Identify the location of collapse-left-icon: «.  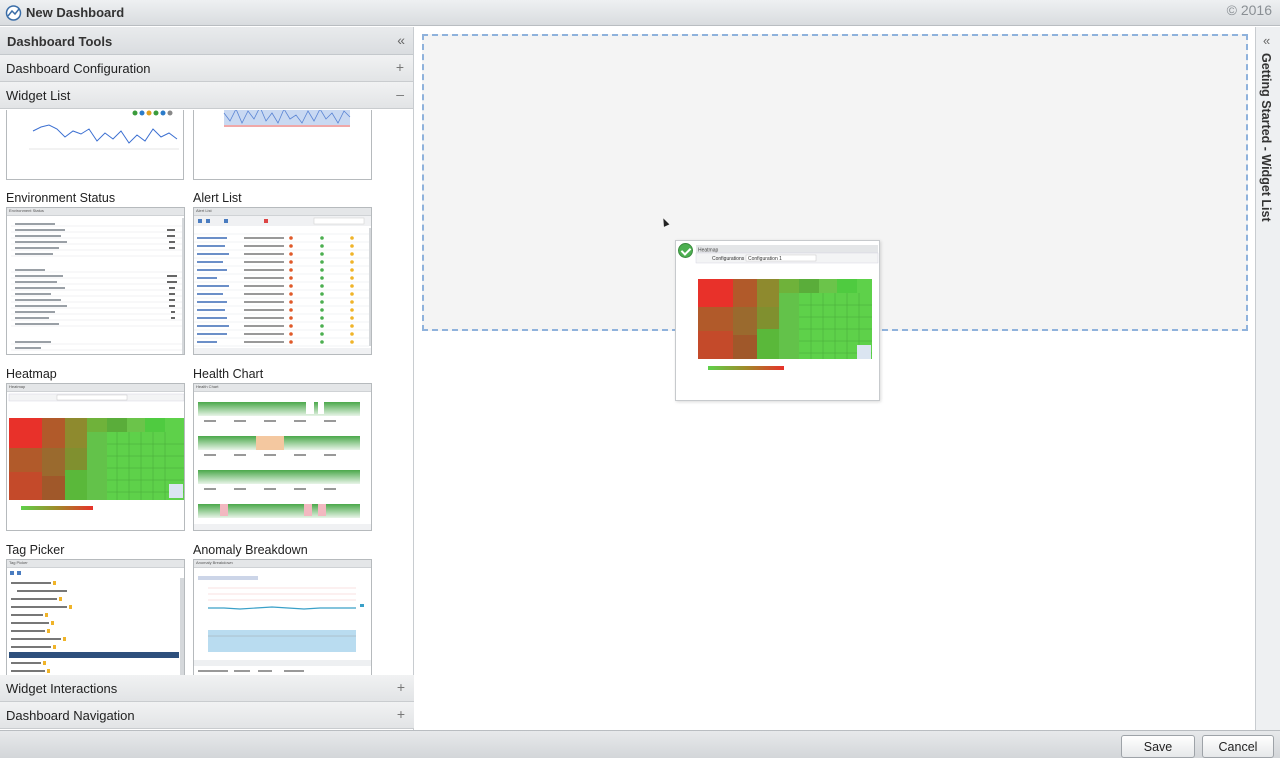
(401, 40).